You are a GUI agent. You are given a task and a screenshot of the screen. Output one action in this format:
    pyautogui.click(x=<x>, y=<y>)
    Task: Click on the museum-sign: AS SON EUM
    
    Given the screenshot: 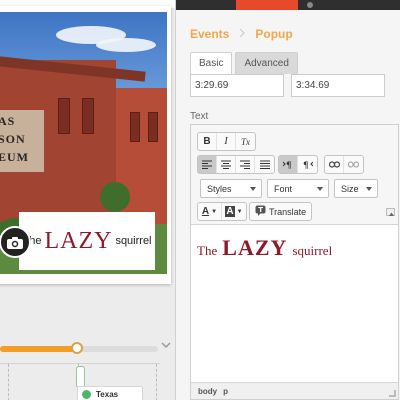 What is the action you would take?
    pyautogui.click(x=22, y=141)
    